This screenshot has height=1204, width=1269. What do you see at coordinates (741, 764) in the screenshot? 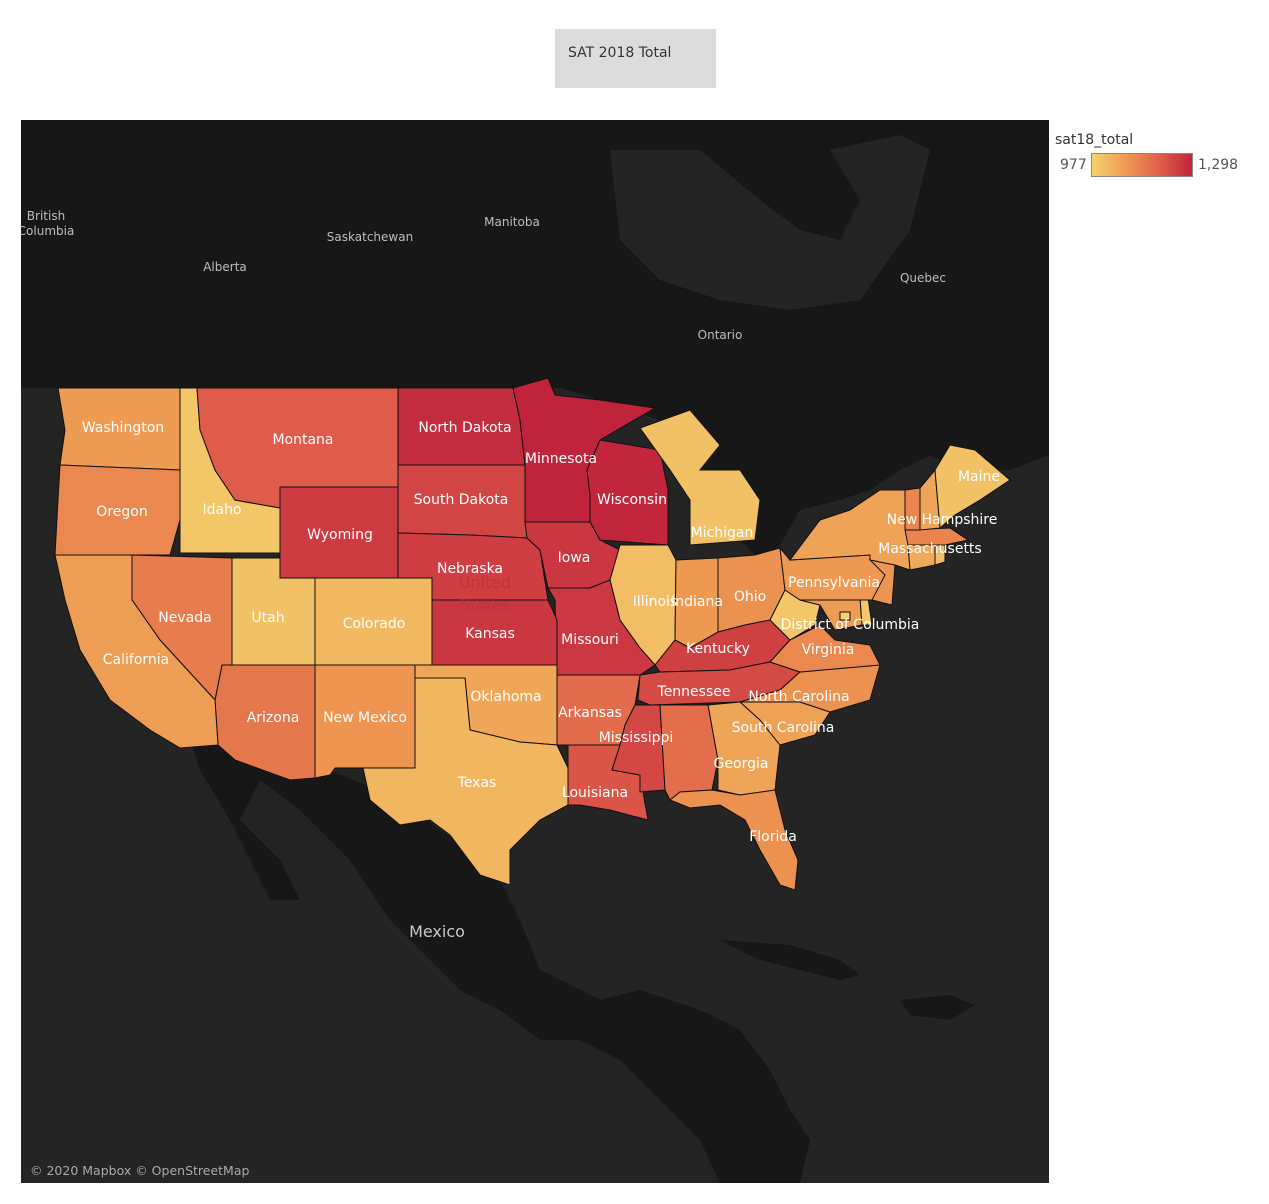
I see `state-label-georgia: Georgia` at bounding box center [741, 764].